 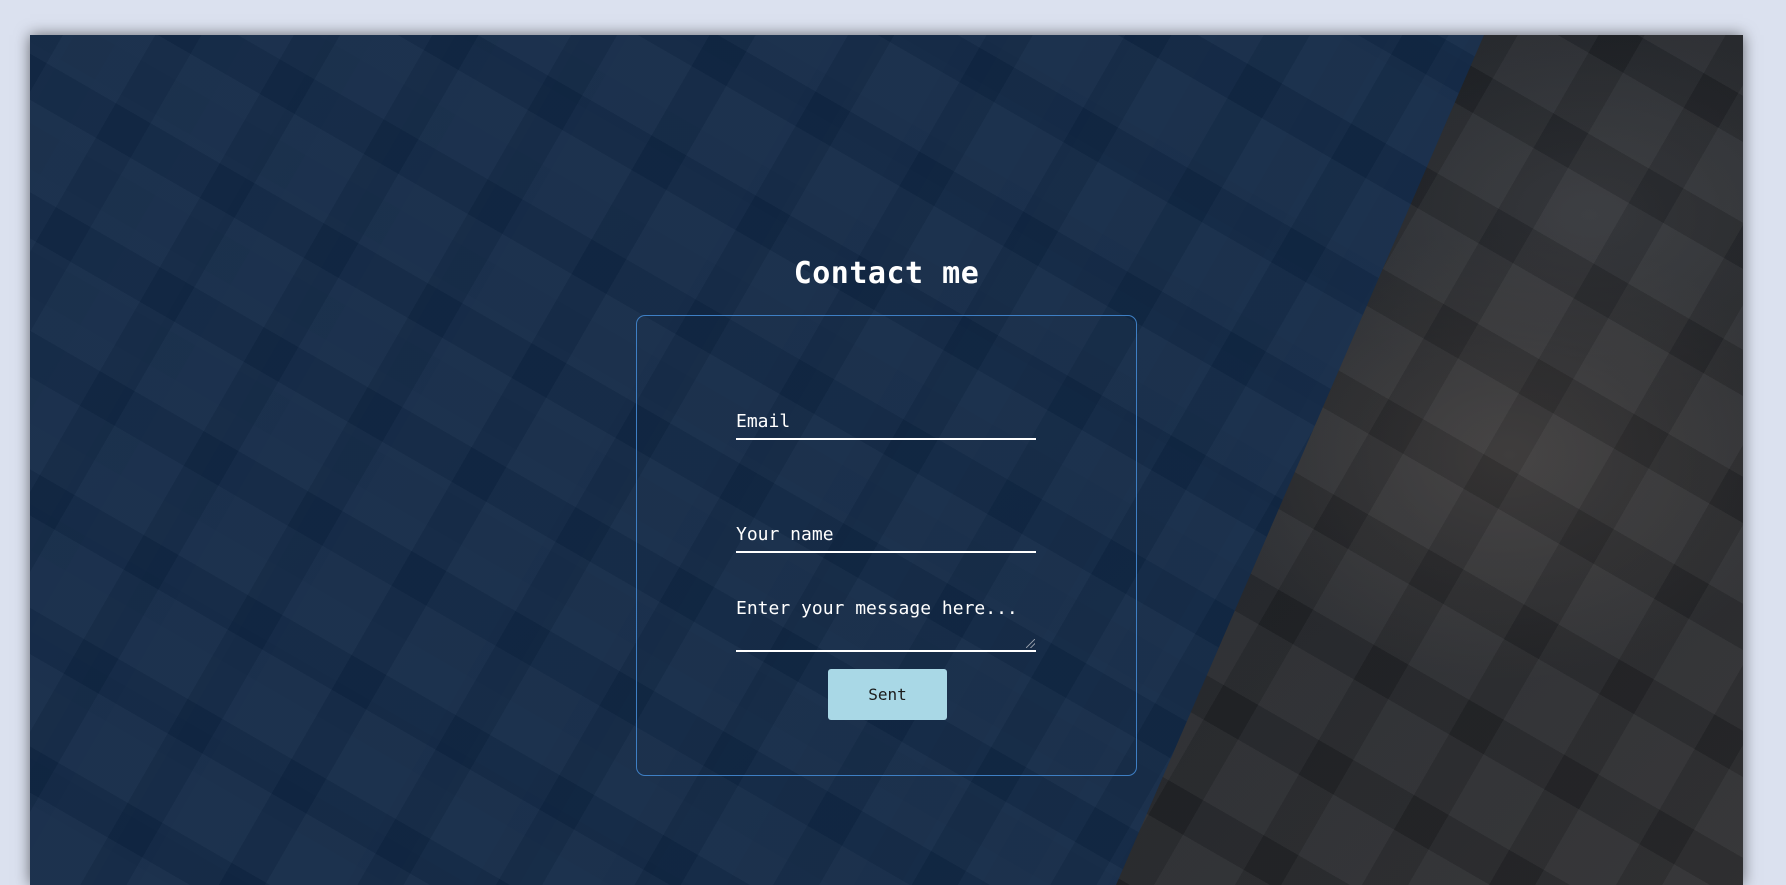 What do you see at coordinates (1030, 643) in the screenshot?
I see `resize-grip-icon` at bounding box center [1030, 643].